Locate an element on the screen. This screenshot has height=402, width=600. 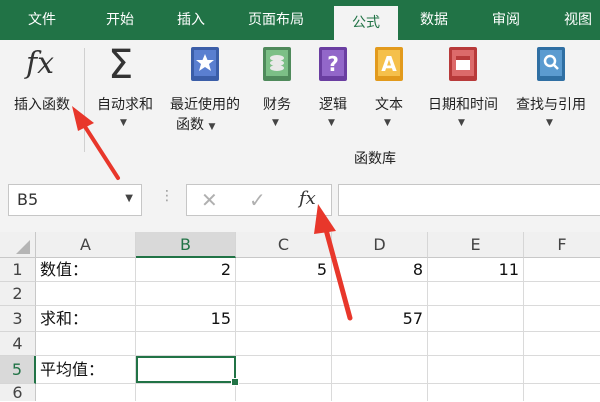
cell-c1: 5 is located at coordinates (284, 270).